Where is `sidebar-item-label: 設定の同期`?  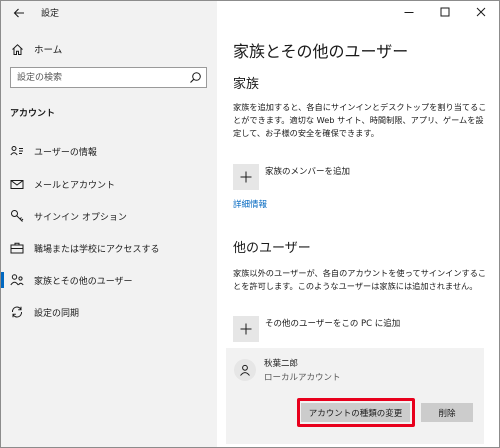 sidebar-item-label: 設定の同期 is located at coordinates (57, 313).